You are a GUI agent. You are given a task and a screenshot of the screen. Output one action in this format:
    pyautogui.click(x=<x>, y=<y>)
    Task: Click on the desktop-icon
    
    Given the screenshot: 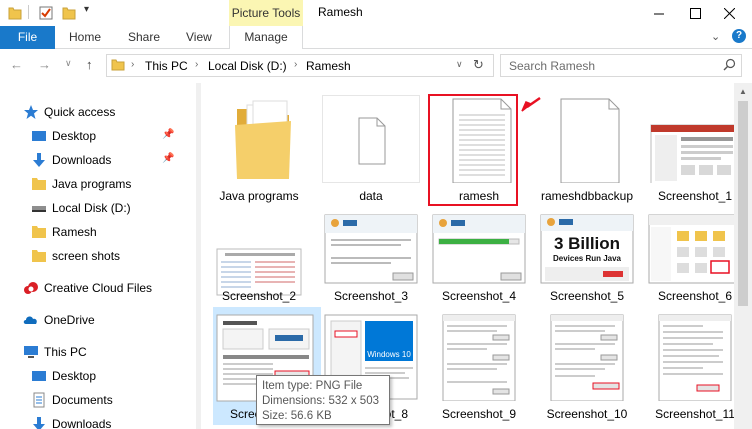 What is the action you would take?
    pyautogui.click(x=39, y=136)
    